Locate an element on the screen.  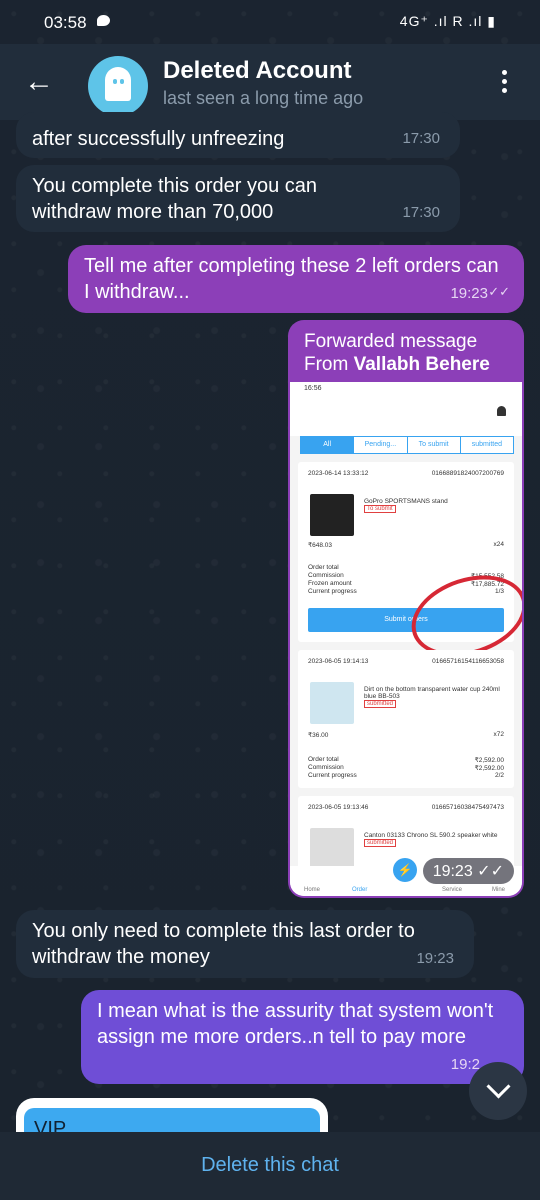
message-notification-icon is located at coordinates (103, 20).